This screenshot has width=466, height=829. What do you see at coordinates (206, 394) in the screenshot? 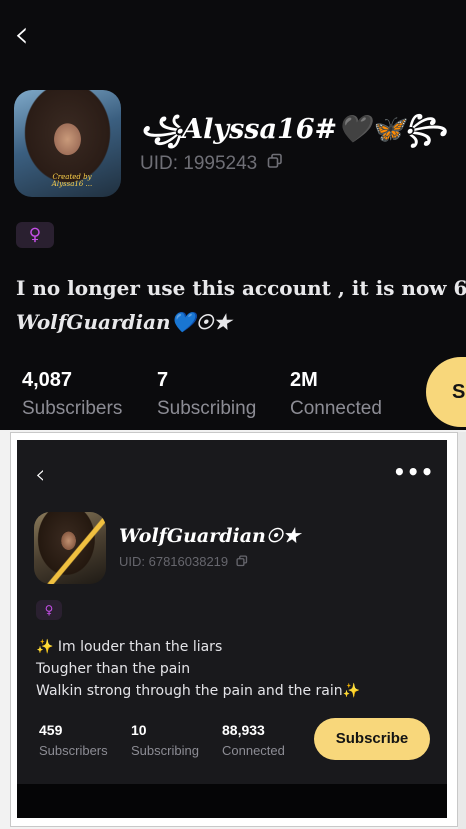
I see `subscribing-stat: 7 Subscribing` at bounding box center [206, 394].